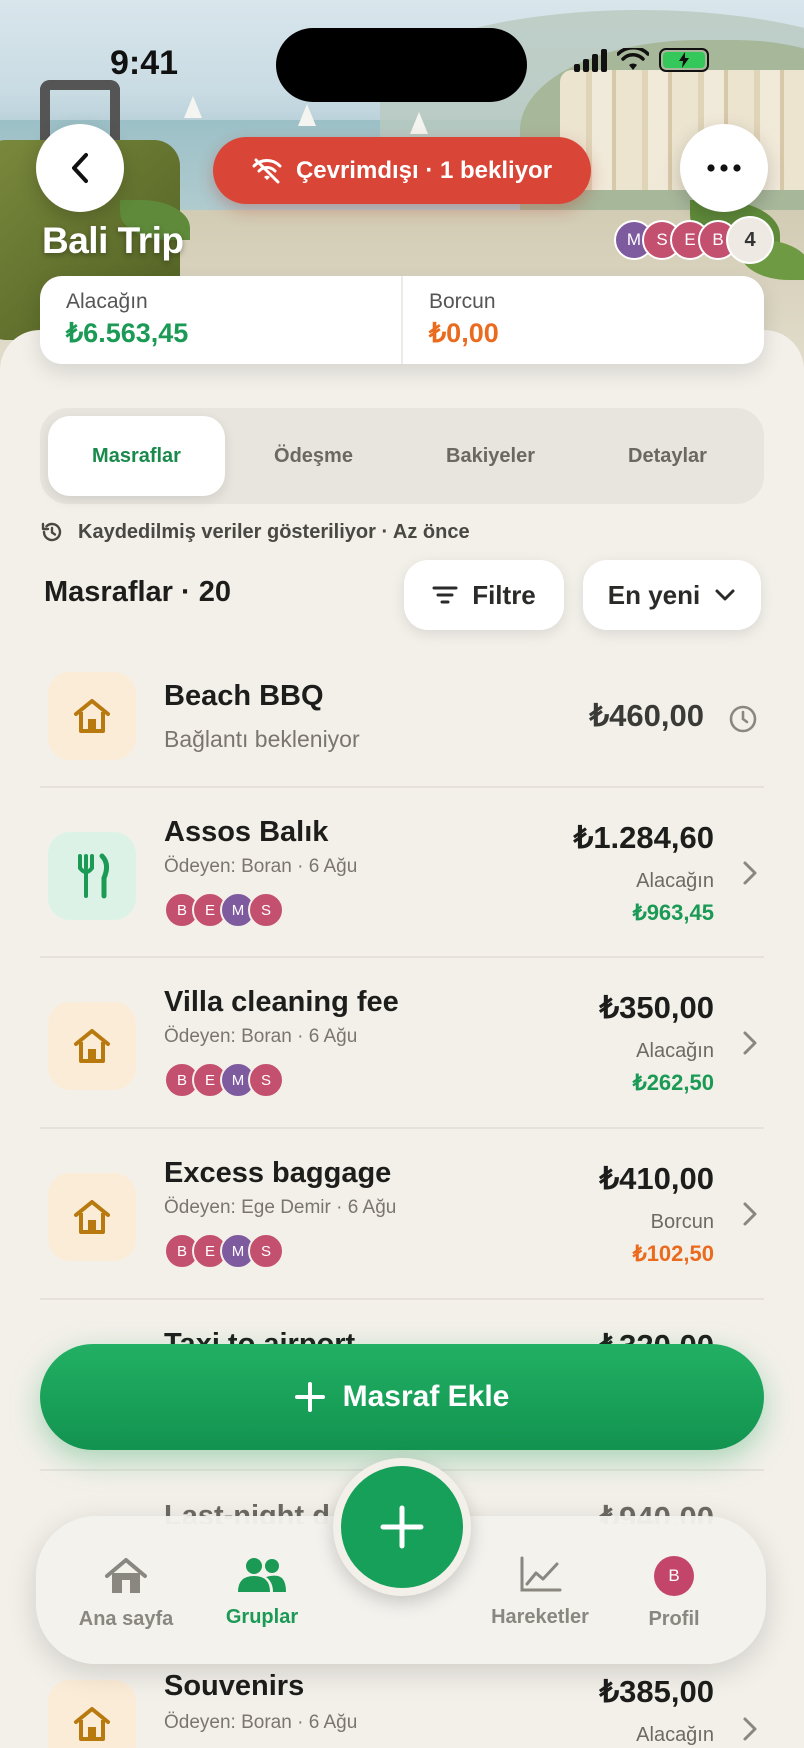  I want to click on filter-button: Filtre, so click(484, 595).